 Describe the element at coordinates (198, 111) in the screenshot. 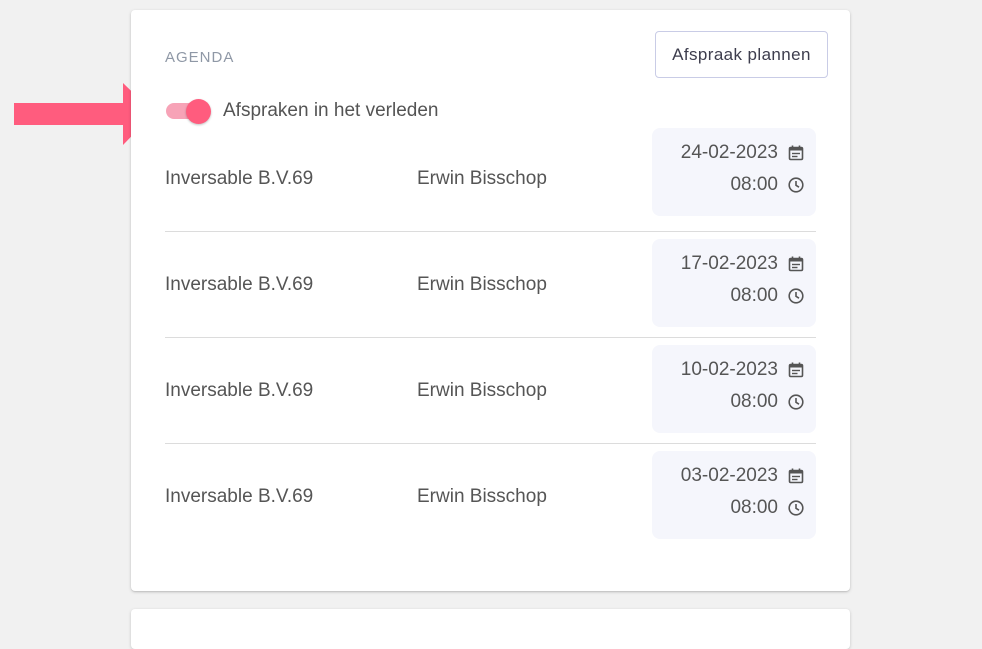

I see `toggle-thumb` at that location.